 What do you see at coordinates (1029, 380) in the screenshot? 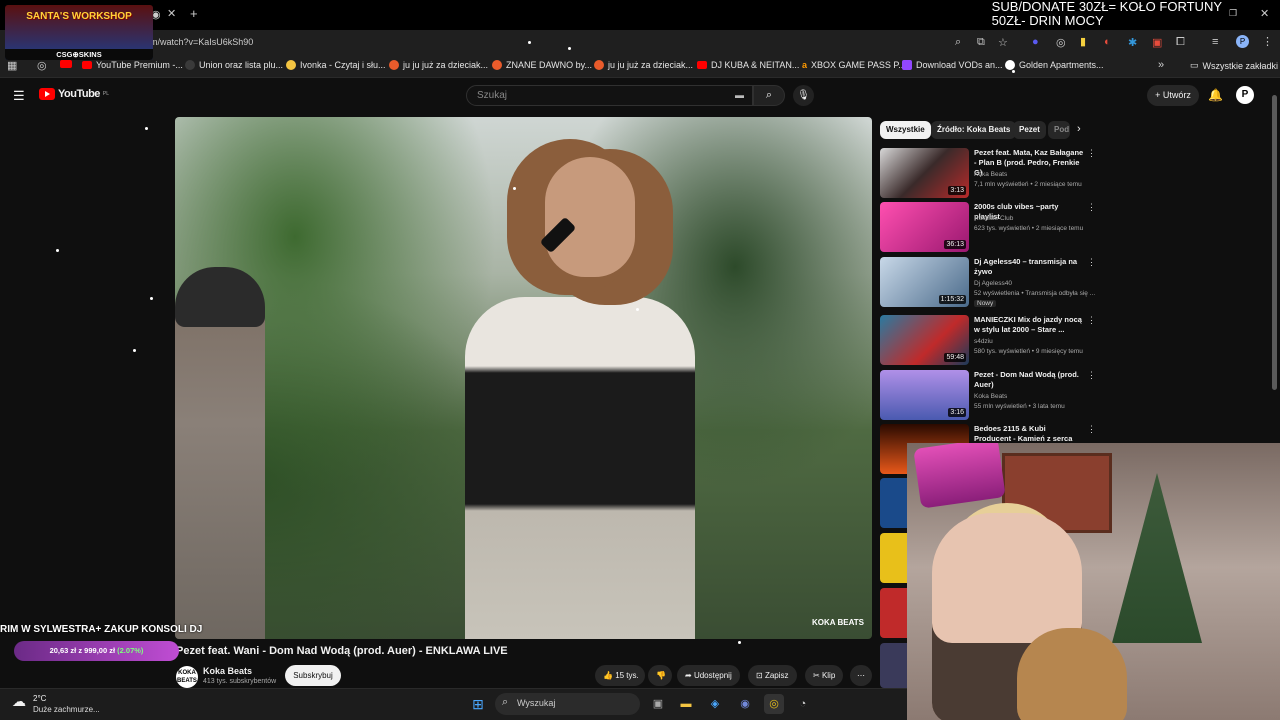
I see `recommendation-title: Pezet - Dom Nad Wodą (prod. Auer)` at bounding box center [1029, 380].